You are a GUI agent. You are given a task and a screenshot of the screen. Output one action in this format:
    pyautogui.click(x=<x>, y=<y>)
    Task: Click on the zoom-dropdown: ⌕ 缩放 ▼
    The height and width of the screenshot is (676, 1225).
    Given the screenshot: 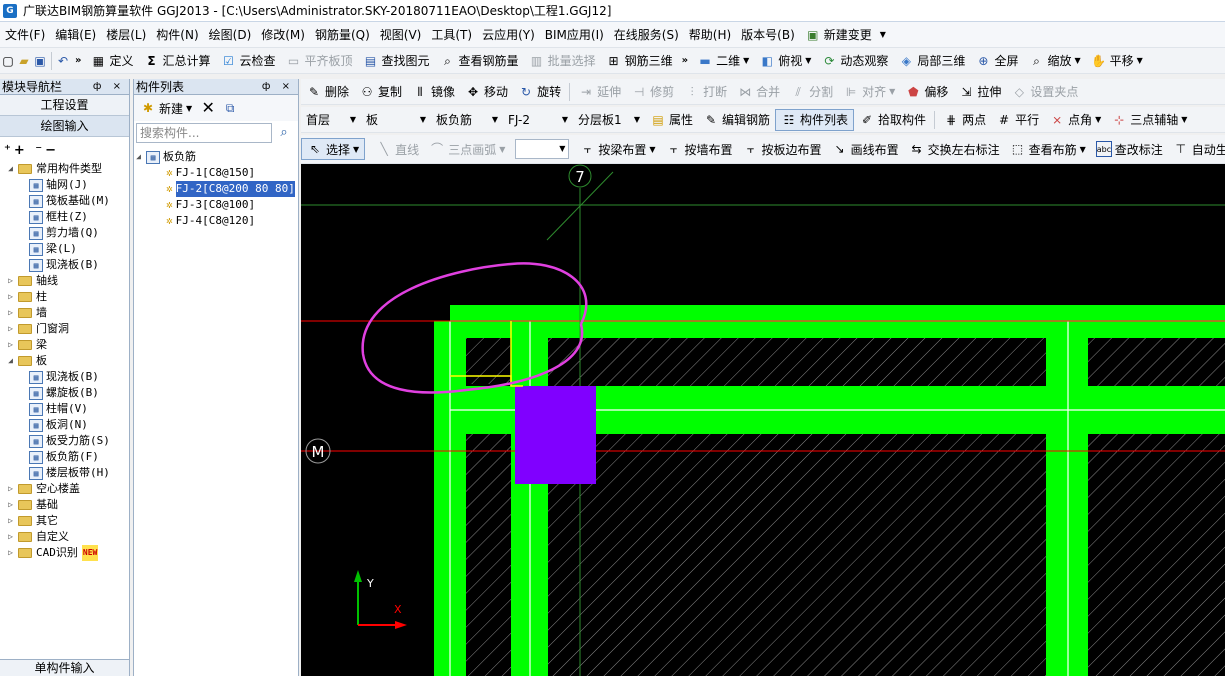 What is the action you would take?
    pyautogui.click(x=1054, y=61)
    